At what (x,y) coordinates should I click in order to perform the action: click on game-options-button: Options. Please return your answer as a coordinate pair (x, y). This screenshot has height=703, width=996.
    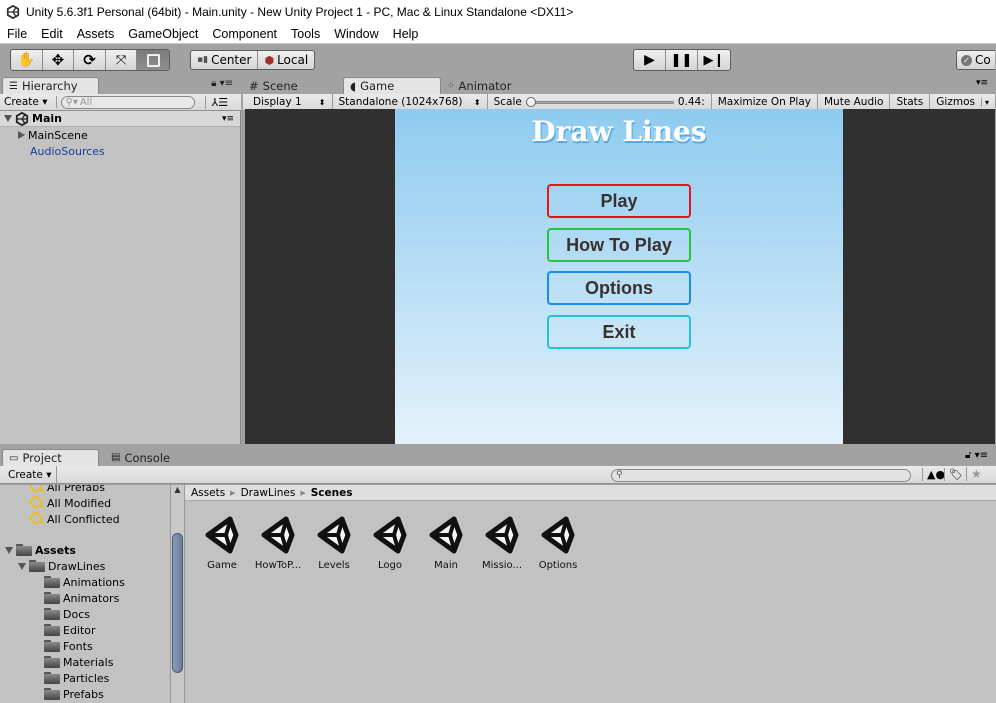
    Looking at the image, I should click on (619, 288).